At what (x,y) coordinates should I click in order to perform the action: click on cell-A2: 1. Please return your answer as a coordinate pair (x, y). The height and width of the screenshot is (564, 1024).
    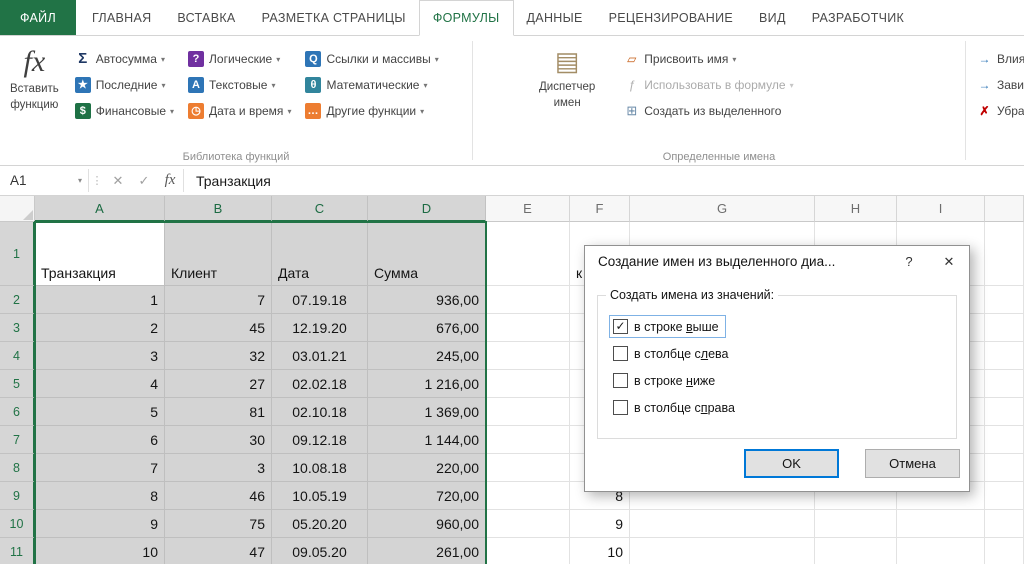
    Looking at the image, I should click on (100, 300).